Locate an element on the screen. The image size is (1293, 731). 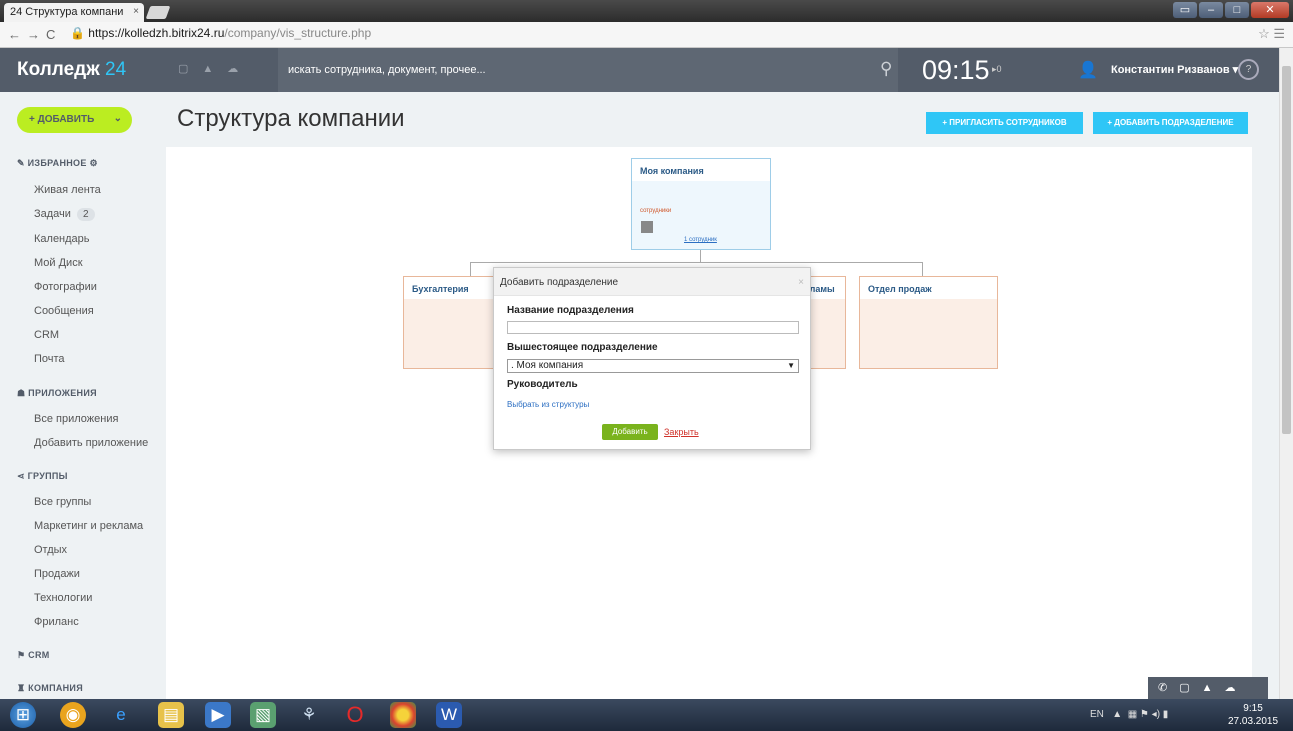
app-icon: ▧ is located at coordinates (263, 715).